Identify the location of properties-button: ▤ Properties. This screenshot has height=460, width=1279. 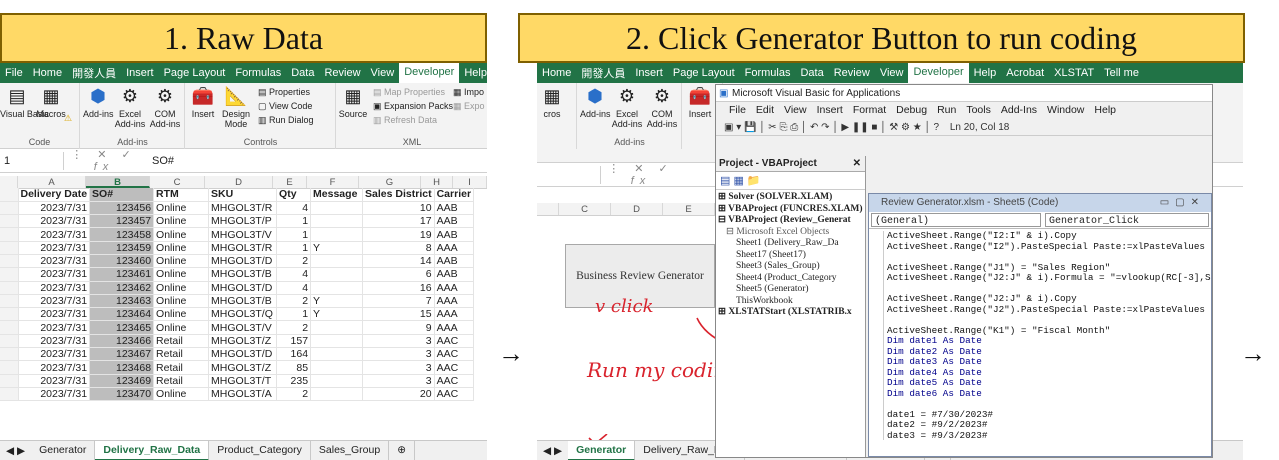
(284, 92).